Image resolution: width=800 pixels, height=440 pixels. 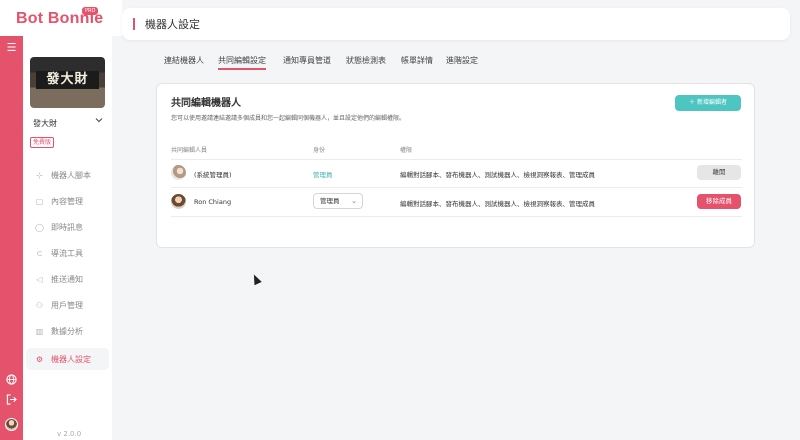 I want to click on sidebar-item-label: 機器人設定, so click(x=71, y=359).